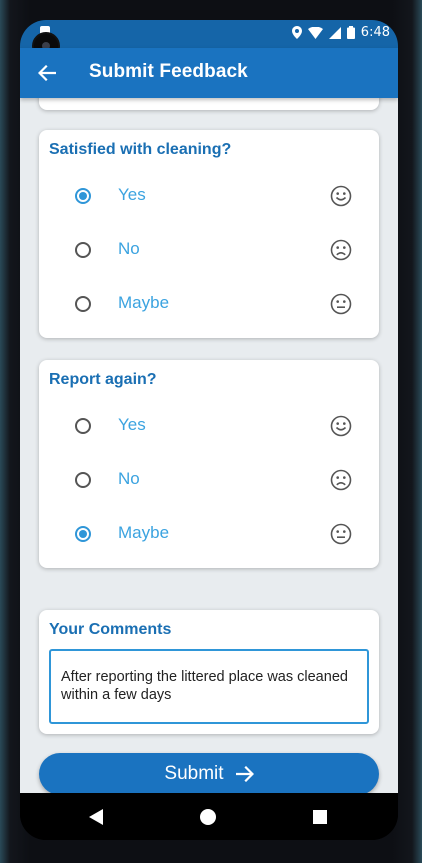 The width and height of the screenshot is (422, 863). I want to click on status-time: 6:48, so click(375, 32).